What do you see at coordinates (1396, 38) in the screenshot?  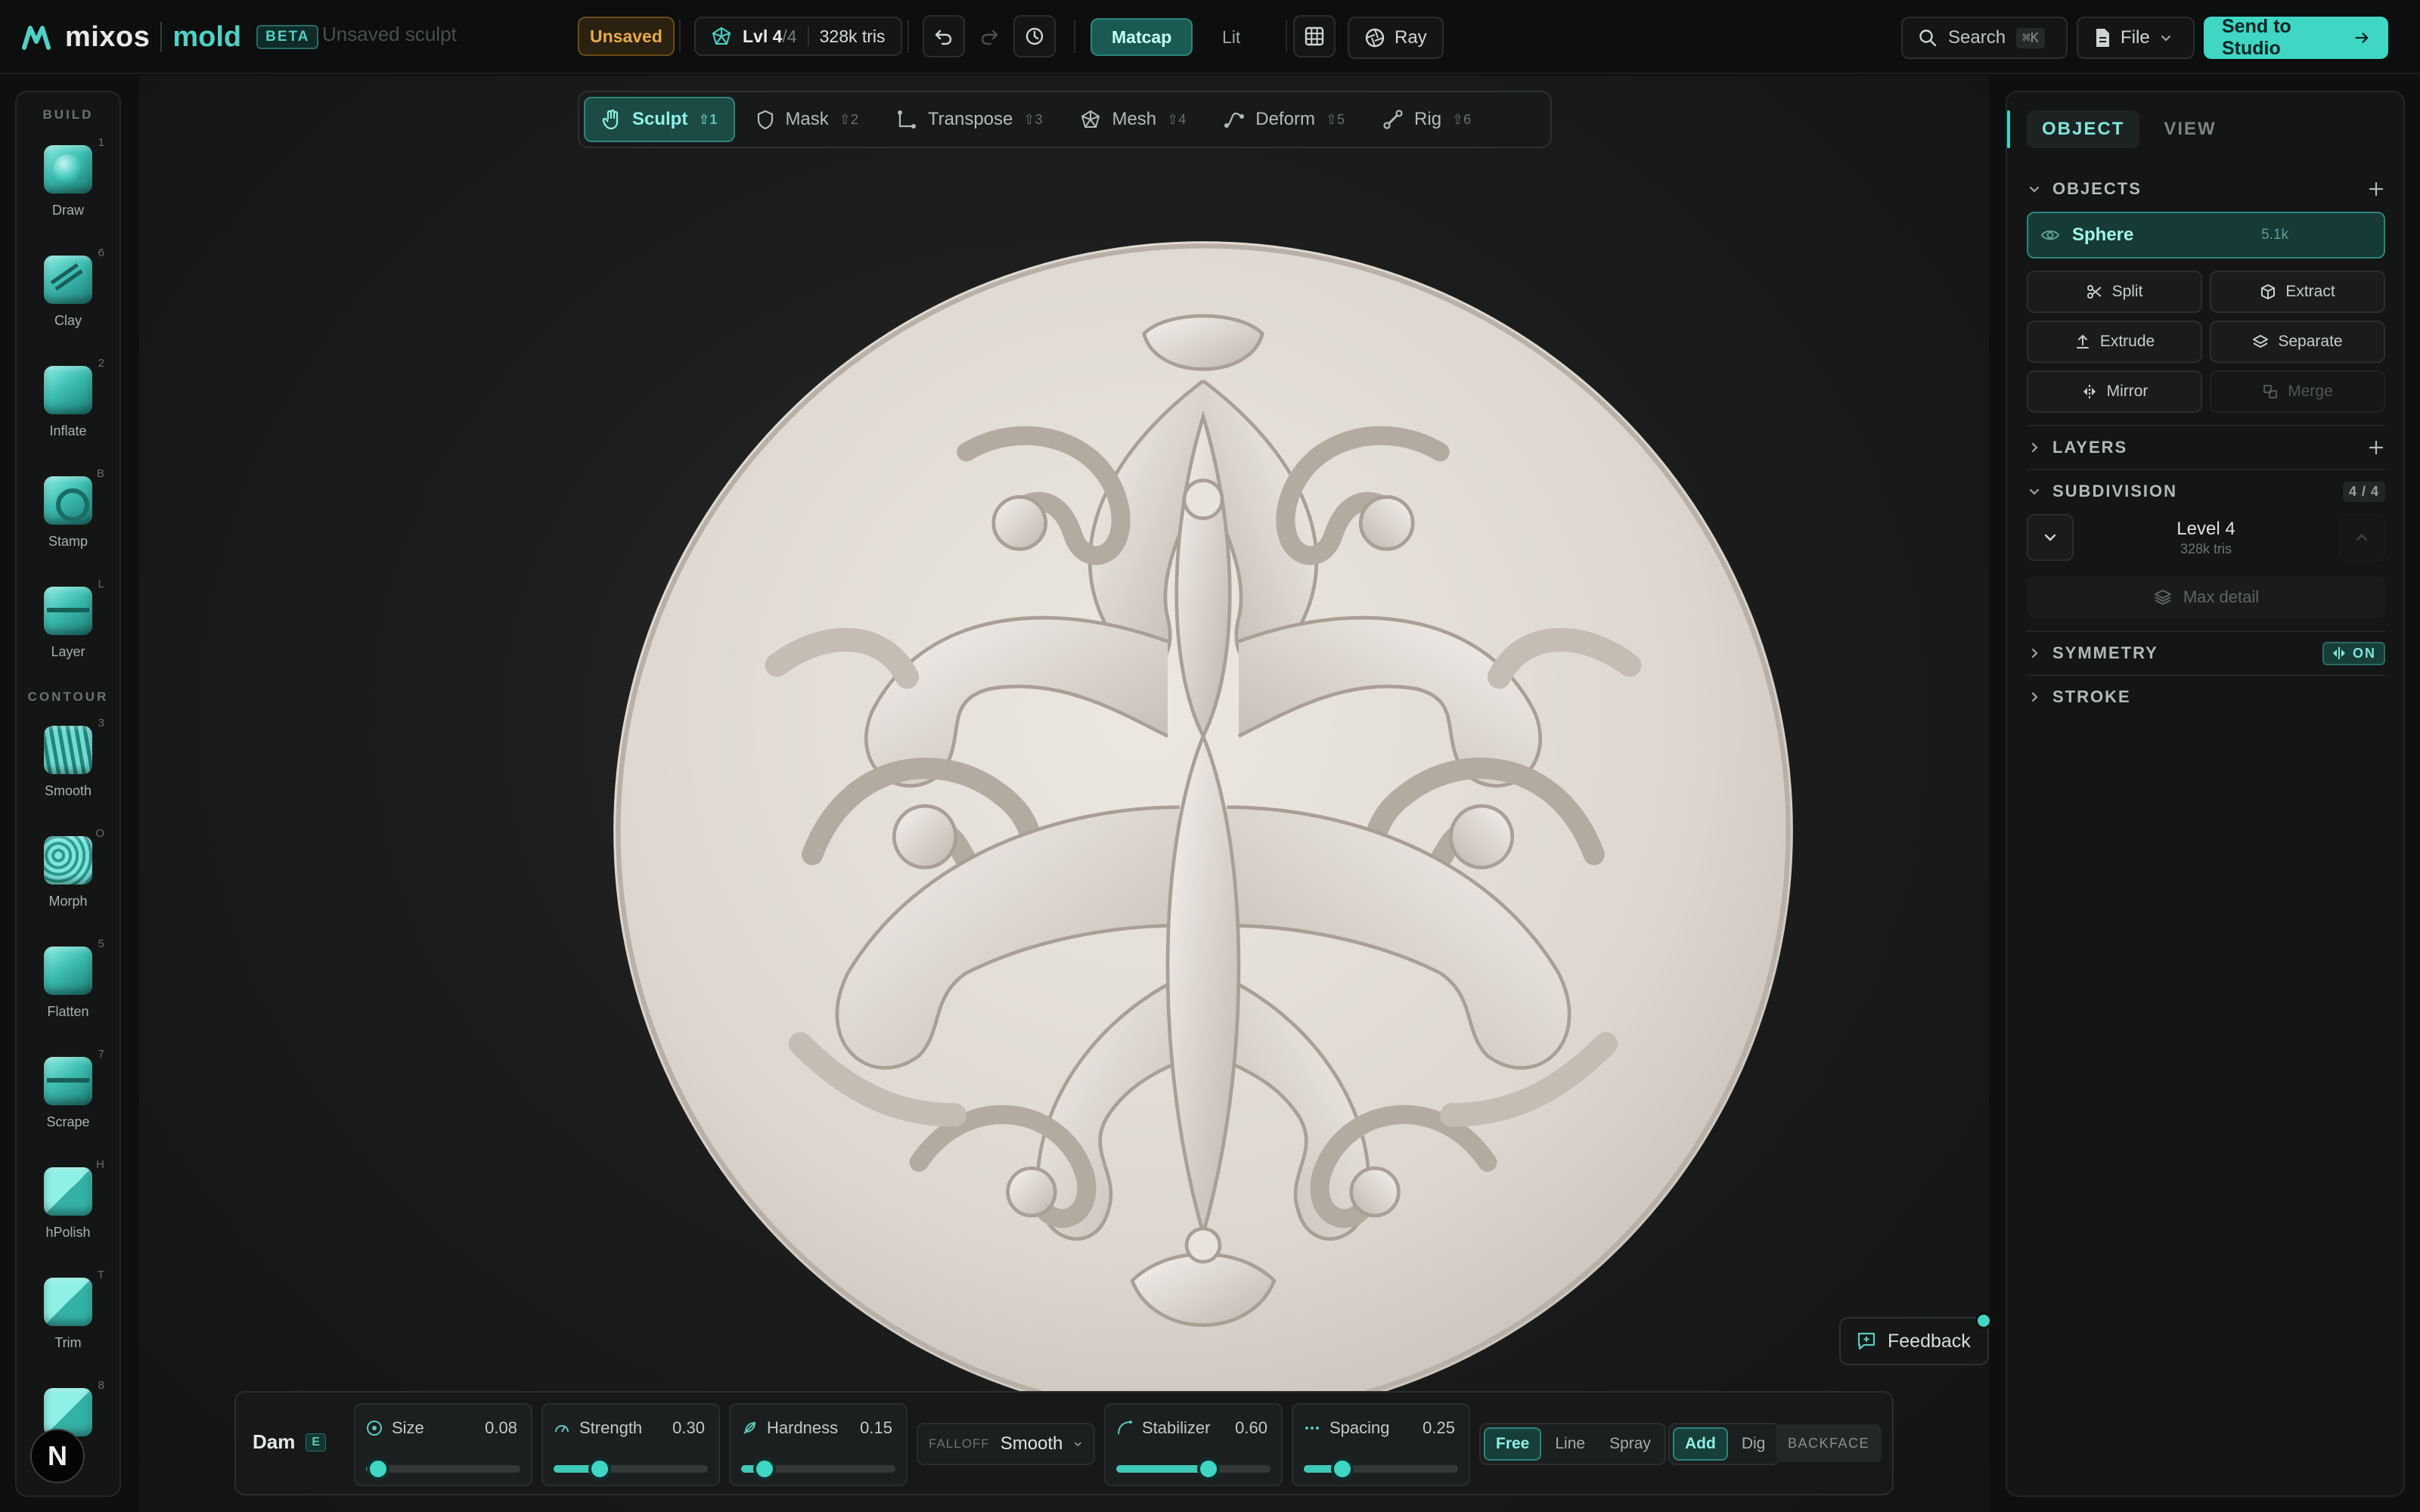 I see `ray-render-button: Ray` at bounding box center [1396, 38].